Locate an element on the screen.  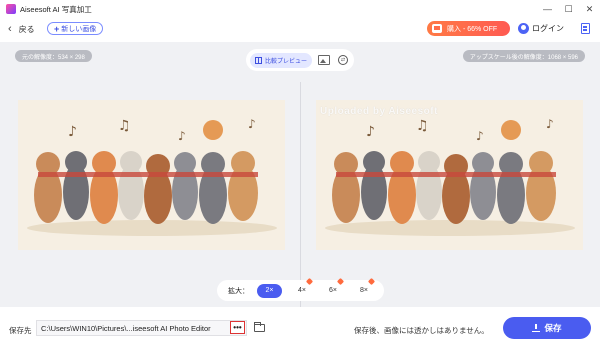
buy-label: 購入 - 66% OFF is located at coordinates (472, 29).